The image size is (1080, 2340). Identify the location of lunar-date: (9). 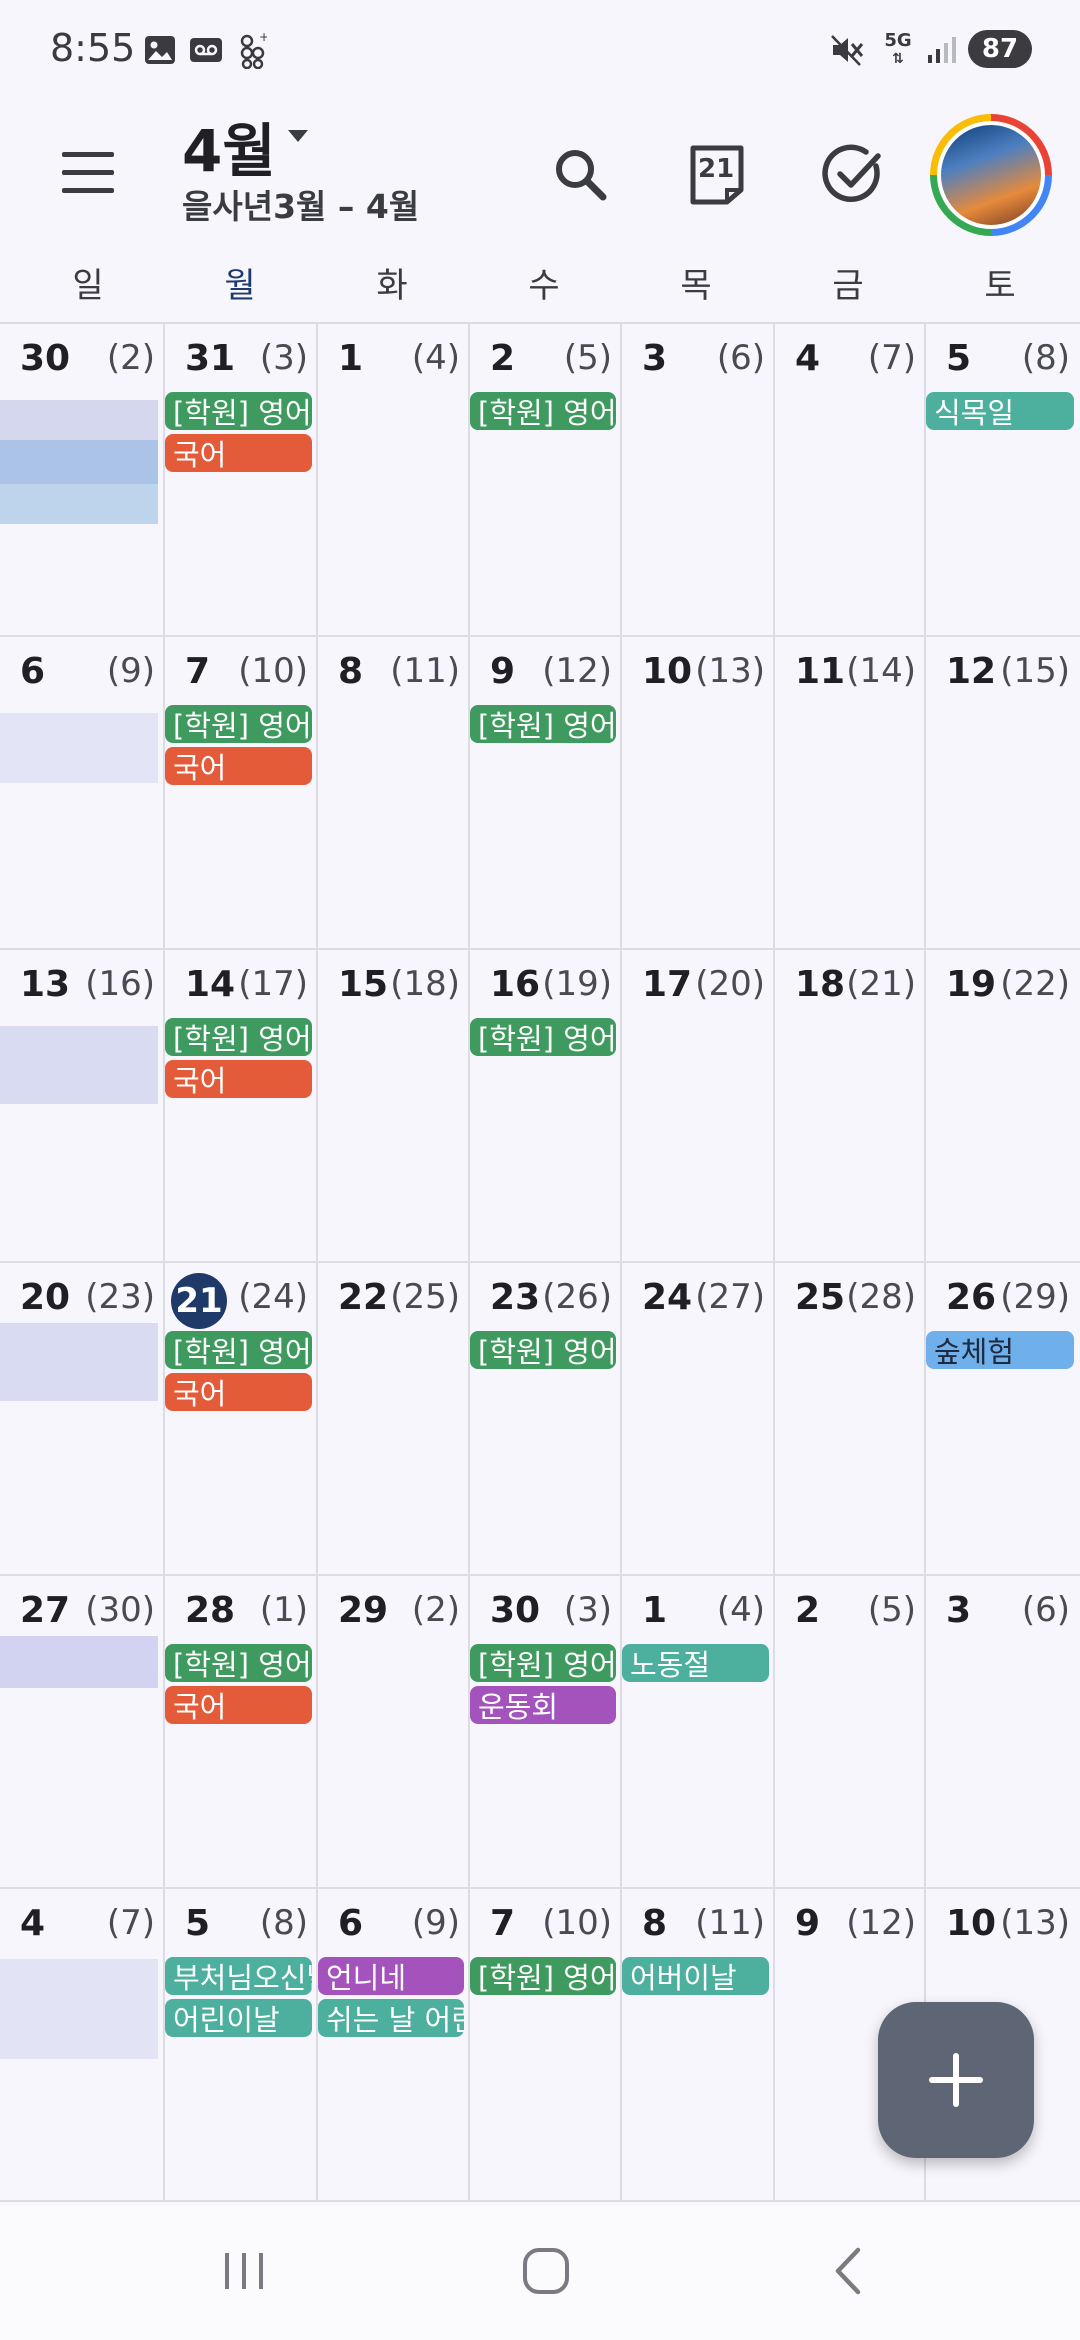
(435, 1923).